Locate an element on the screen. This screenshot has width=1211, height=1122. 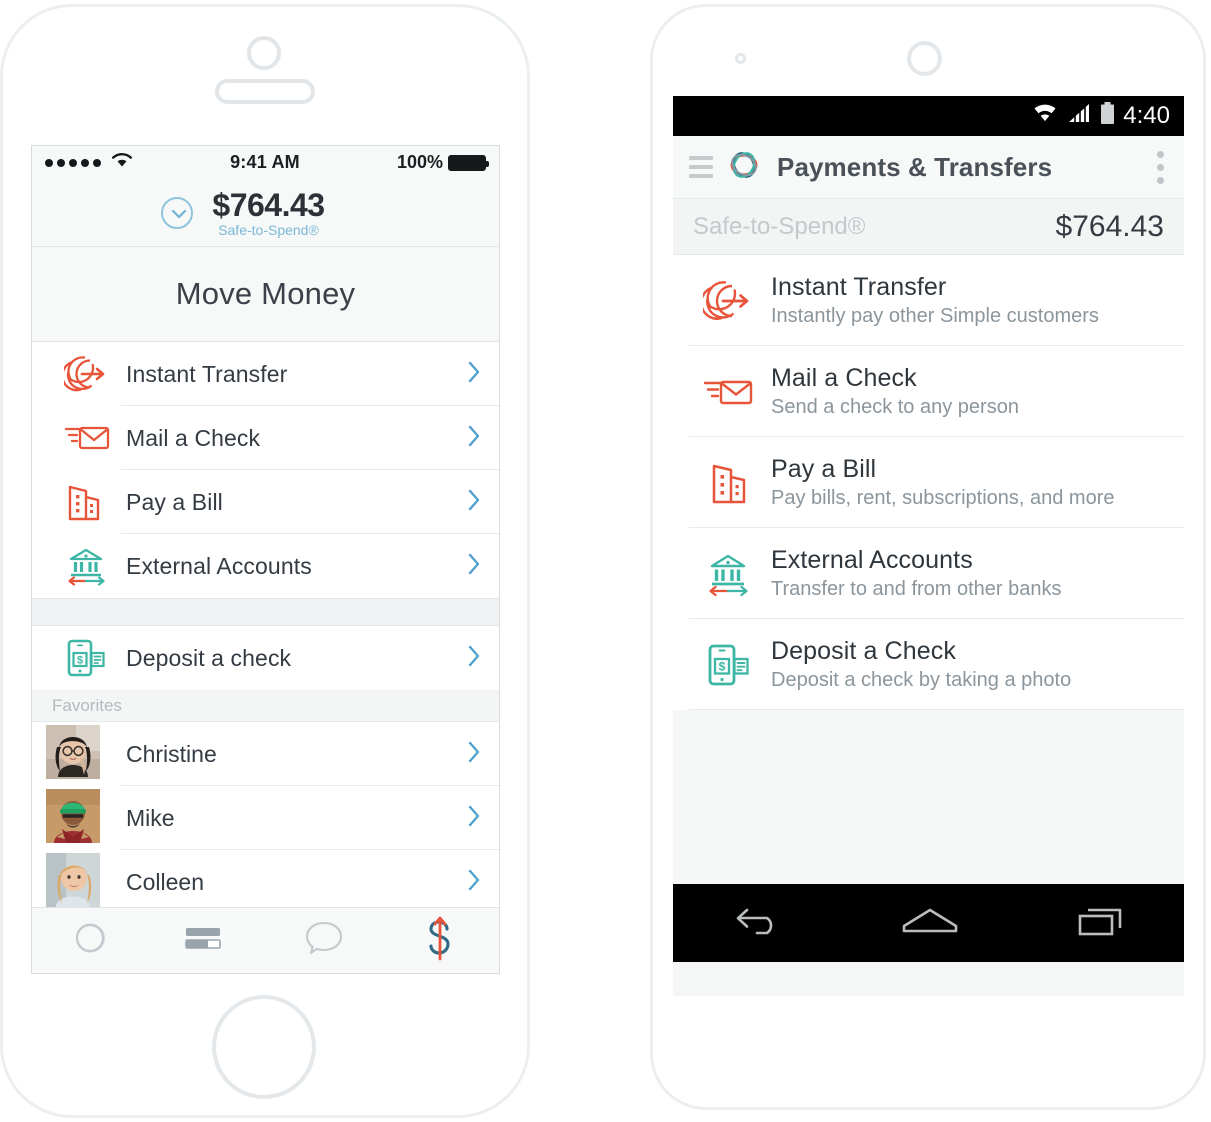
home-icon is located at coordinates (930, 923).